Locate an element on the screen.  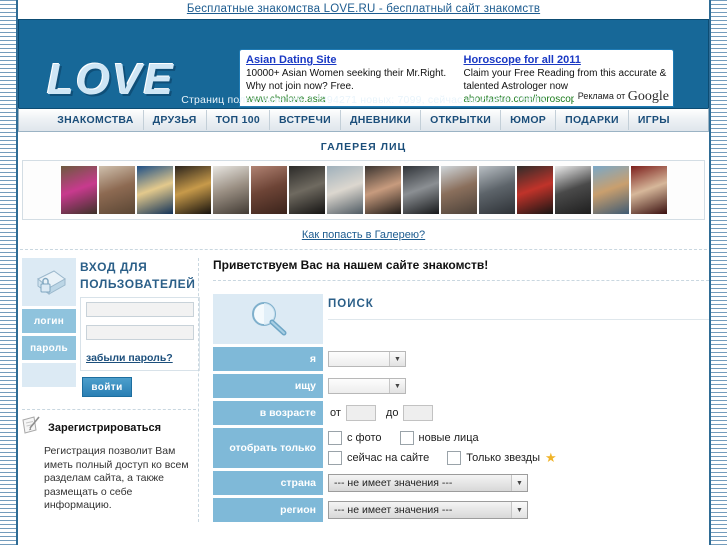
checkbox-label-new-faces: новые лица is located at coordinates (448, 438).